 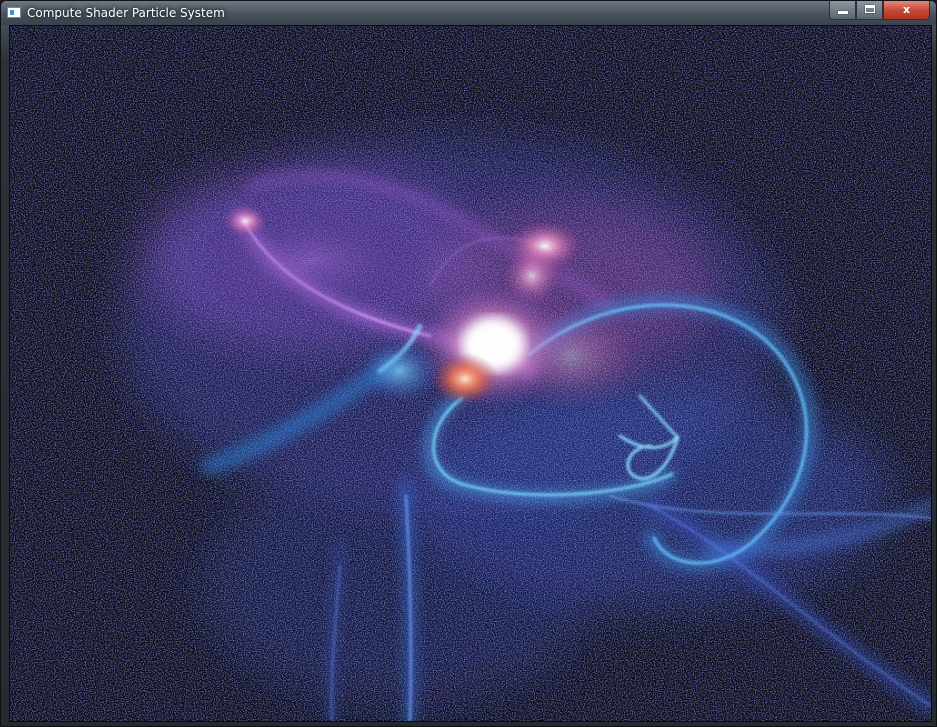 I want to click on minimize-icon, so click(x=843, y=12).